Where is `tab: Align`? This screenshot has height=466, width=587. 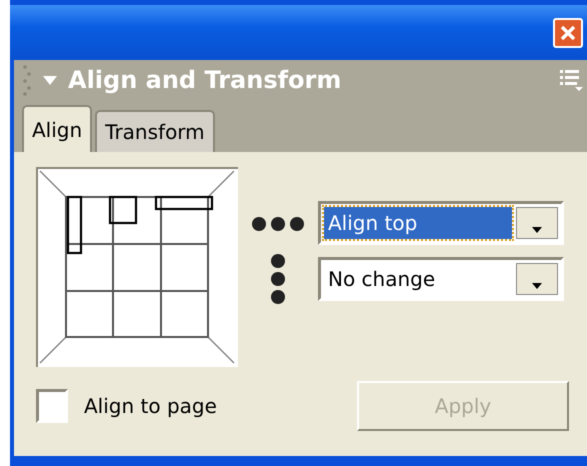 tab: Align is located at coordinates (57, 128).